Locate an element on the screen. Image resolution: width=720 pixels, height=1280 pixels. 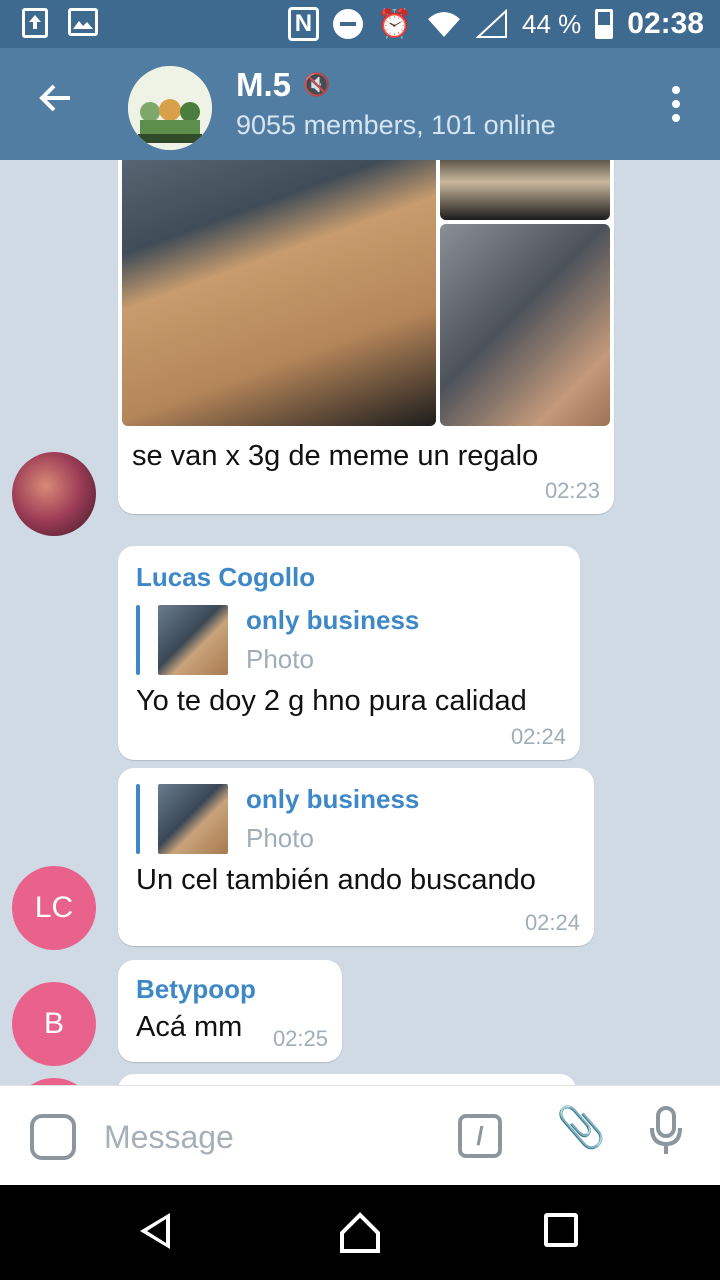
wifi-icon is located at coordinates (444, 24).